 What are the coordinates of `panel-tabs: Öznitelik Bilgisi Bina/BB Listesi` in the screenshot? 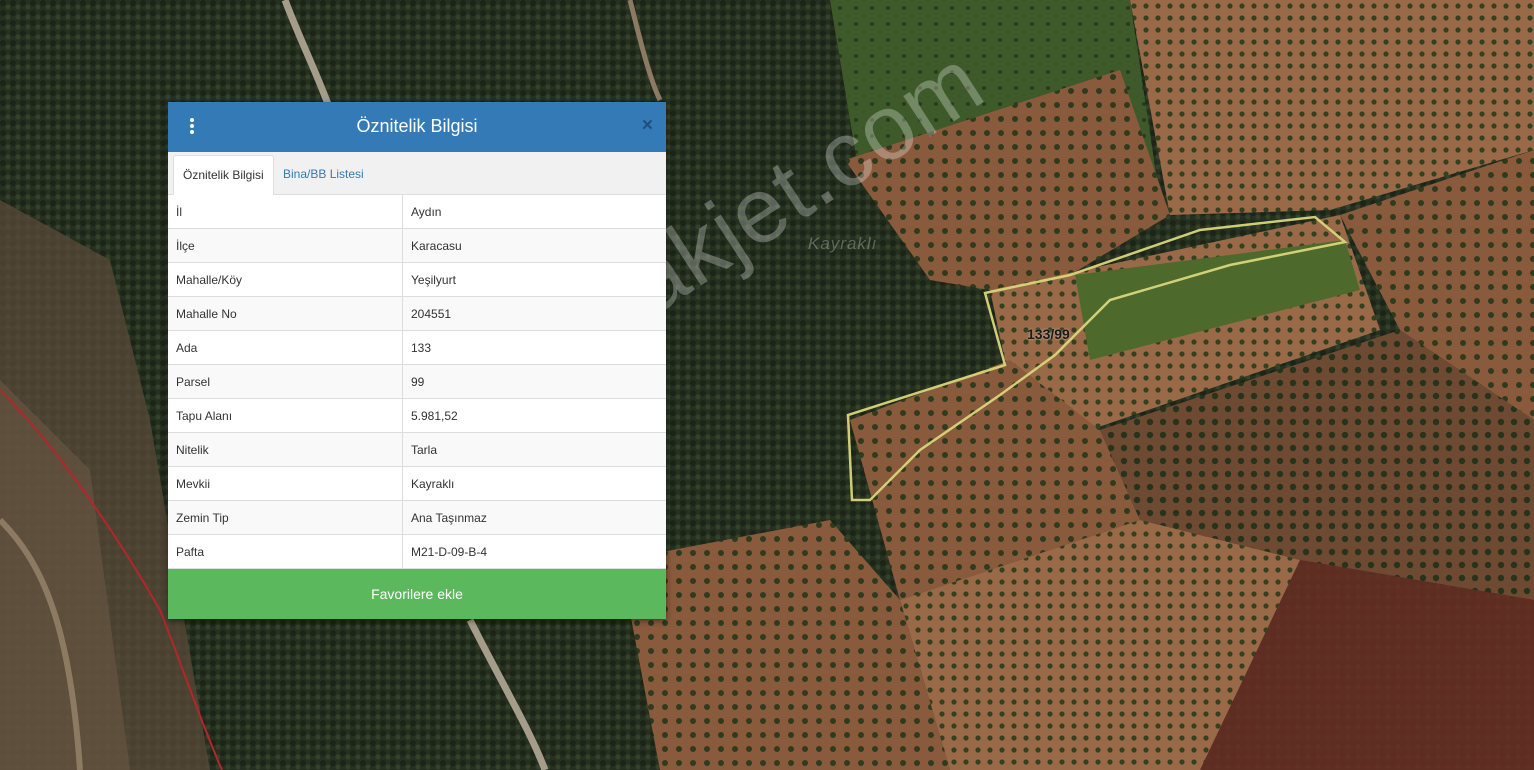 It's located at (417, 173).